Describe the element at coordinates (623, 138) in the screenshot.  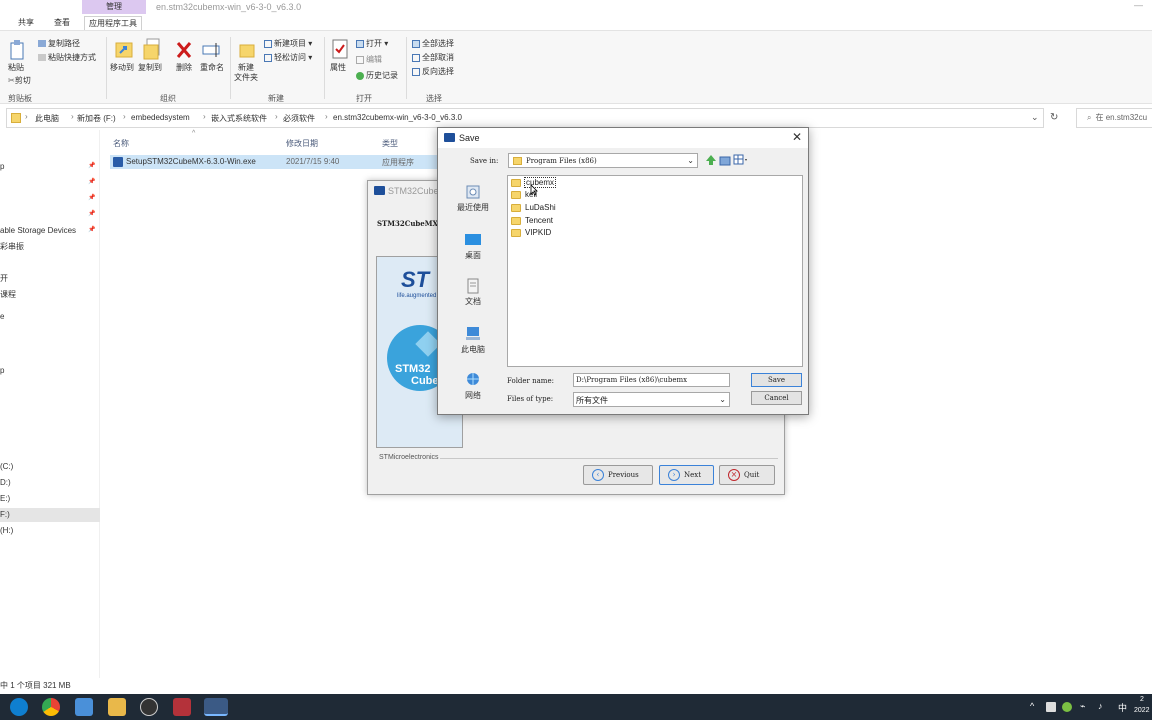
I see `save-dialog-titlebar: Save ✕` at that location.